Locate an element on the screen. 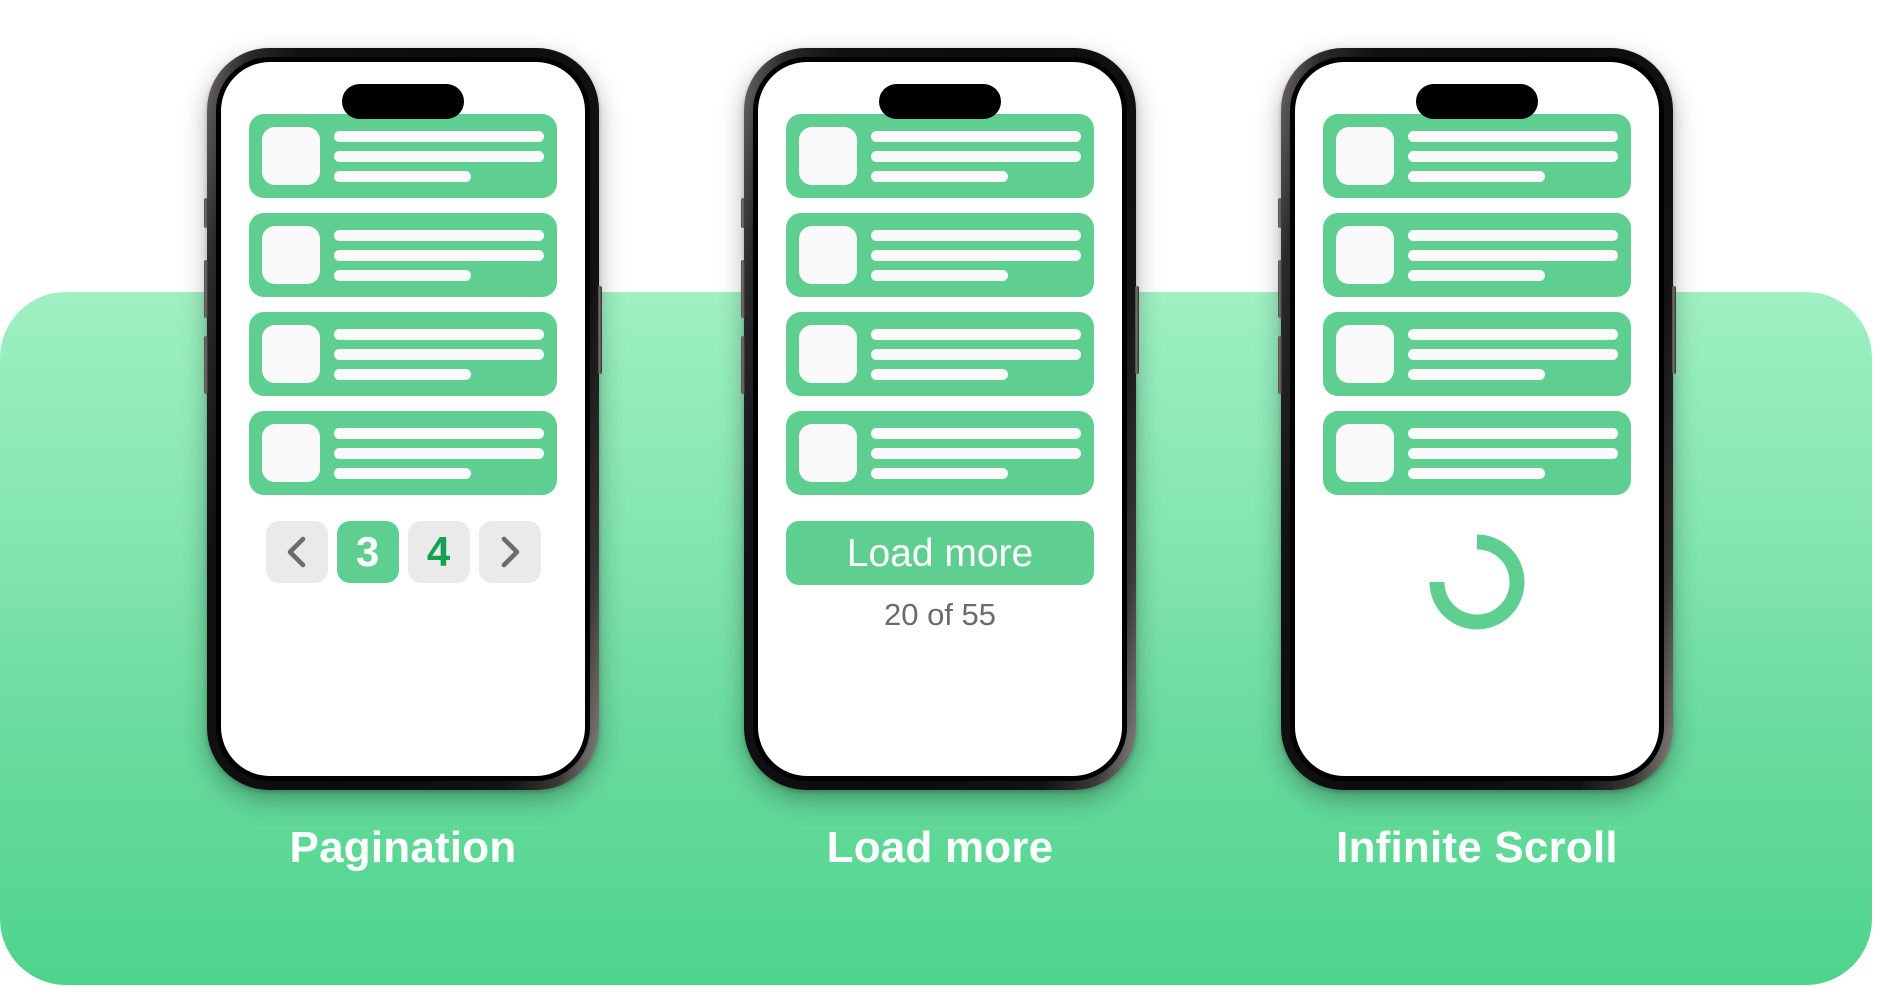 The width and height of the screenshot is (1880, 1001). infinite-scroll-footer is located at coordinates (1477, 580).